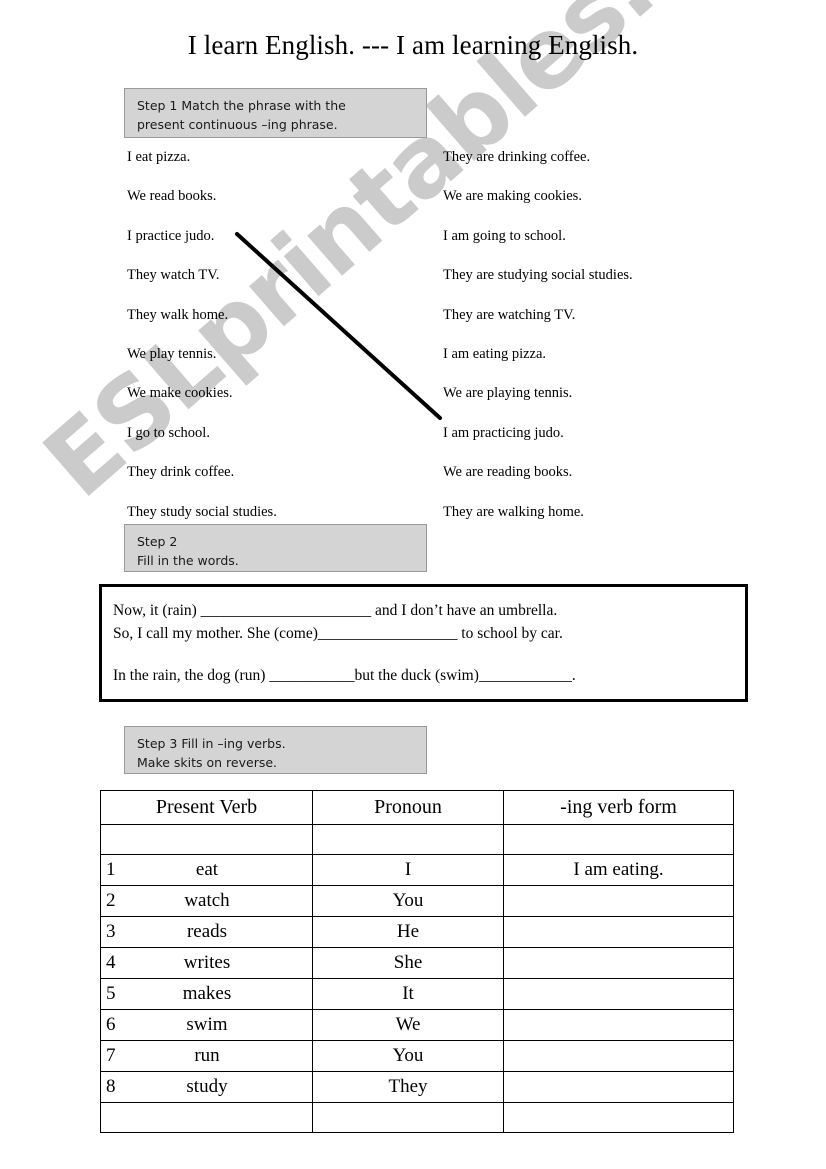  I want to click on present-verb-value: eat, so click(207, 869).